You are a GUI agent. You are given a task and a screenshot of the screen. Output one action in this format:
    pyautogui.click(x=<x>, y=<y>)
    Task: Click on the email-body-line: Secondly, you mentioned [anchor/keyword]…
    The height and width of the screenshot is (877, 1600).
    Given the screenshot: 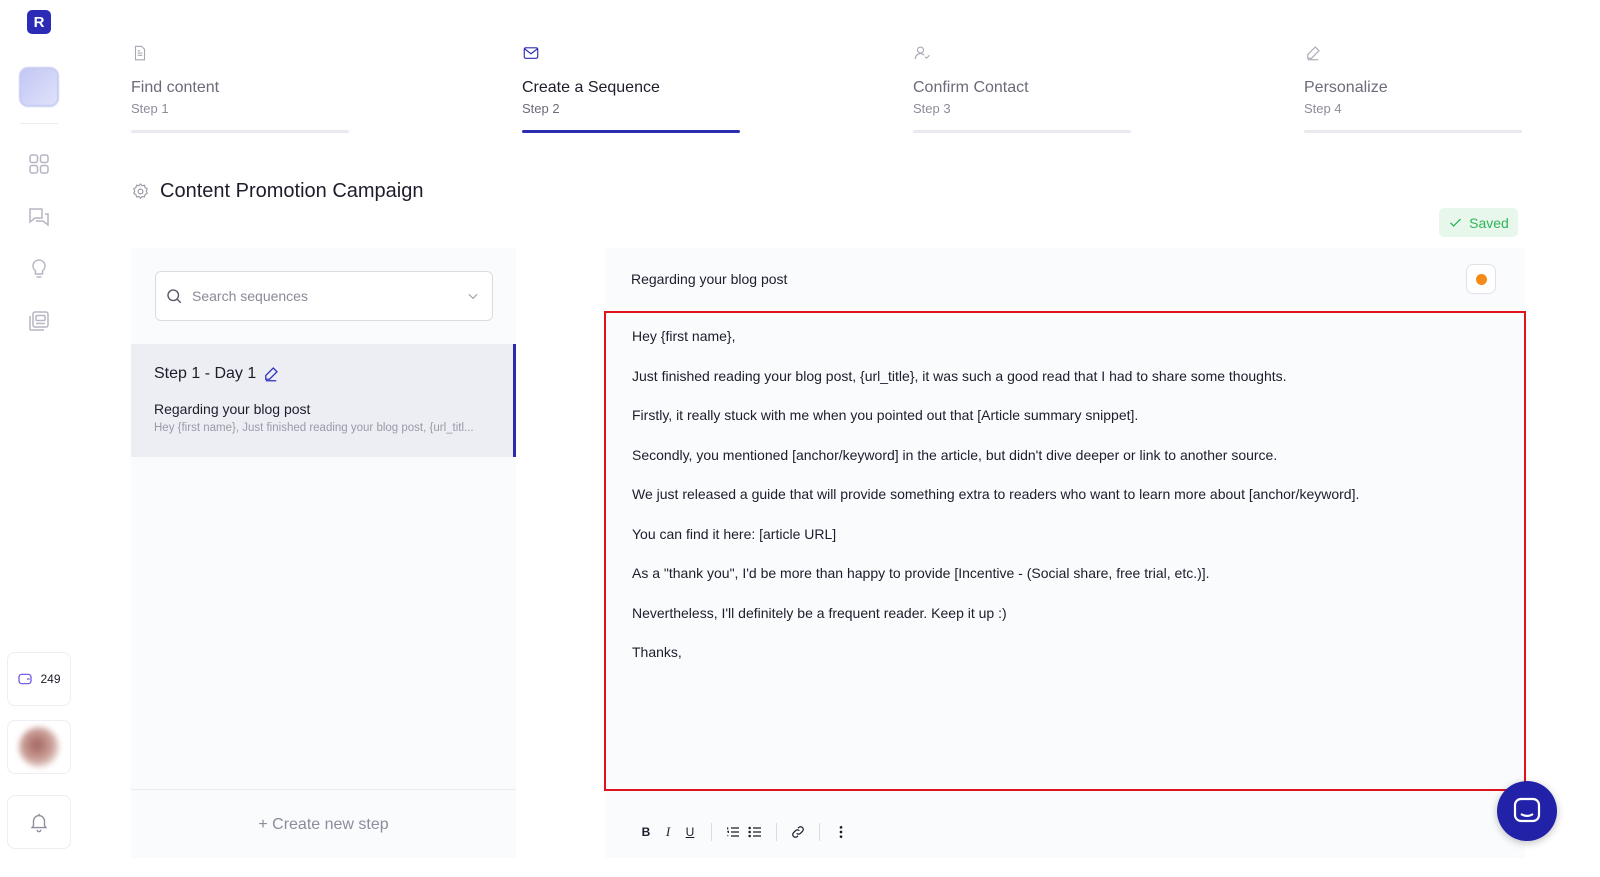 What is the action you would take?
    pyautogui.click(x=955, y=454)
    